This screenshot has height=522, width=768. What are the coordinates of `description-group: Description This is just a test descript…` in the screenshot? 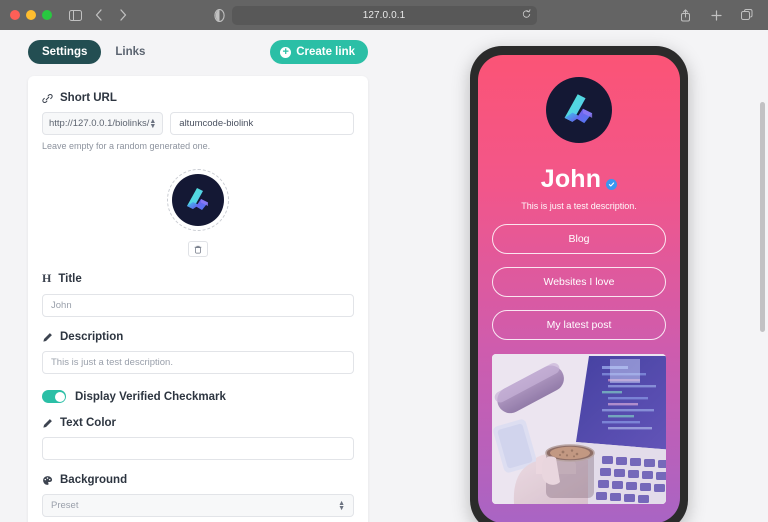 It's located at (198, 352).